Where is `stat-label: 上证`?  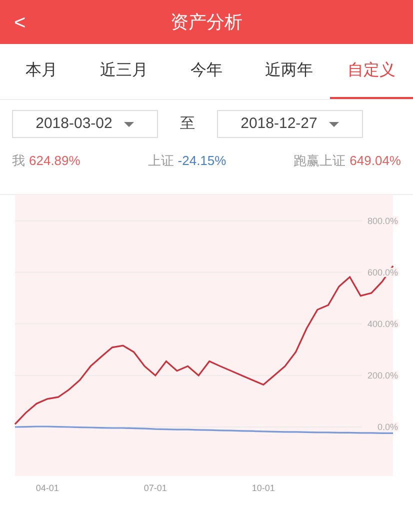 stat-label: 上证 is located at coordinates (161, 161).